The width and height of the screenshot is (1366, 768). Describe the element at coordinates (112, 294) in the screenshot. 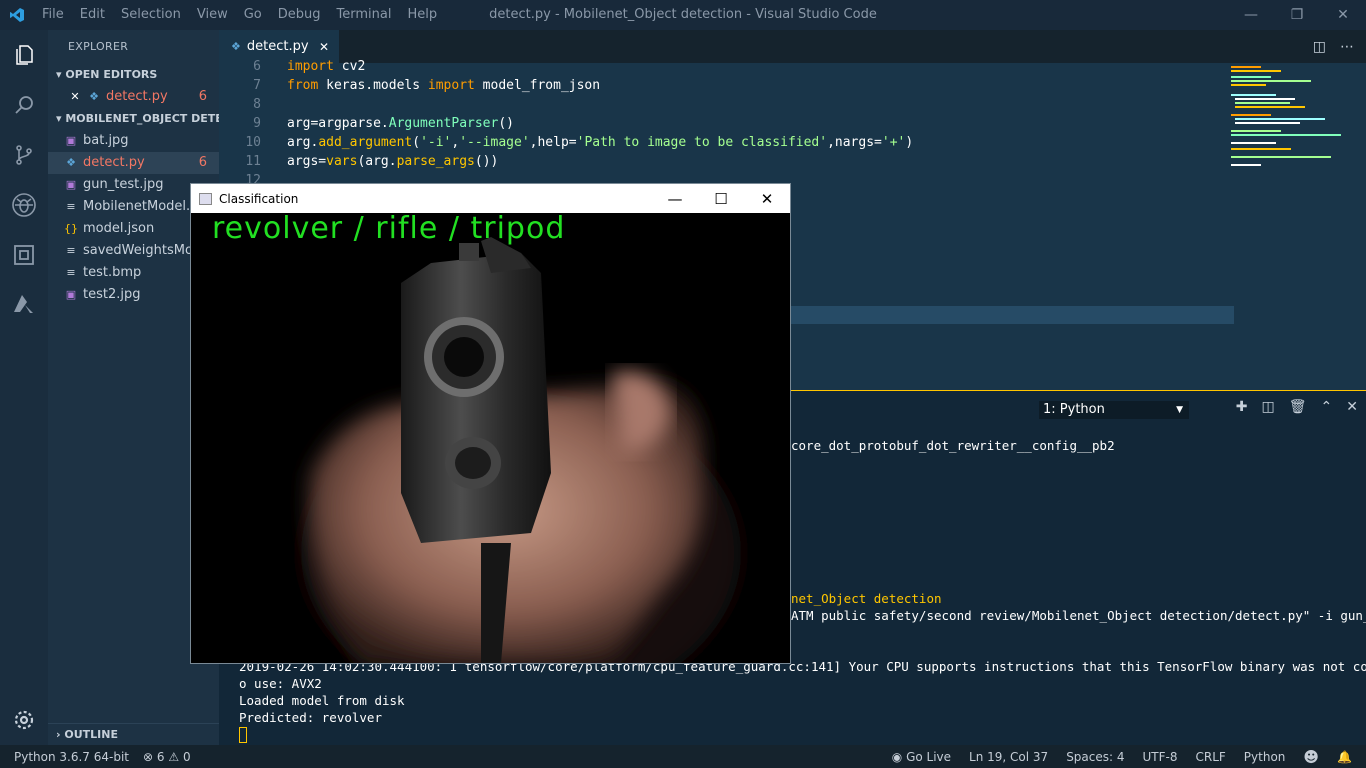

I see `file-label: test2.jpg` at that location.